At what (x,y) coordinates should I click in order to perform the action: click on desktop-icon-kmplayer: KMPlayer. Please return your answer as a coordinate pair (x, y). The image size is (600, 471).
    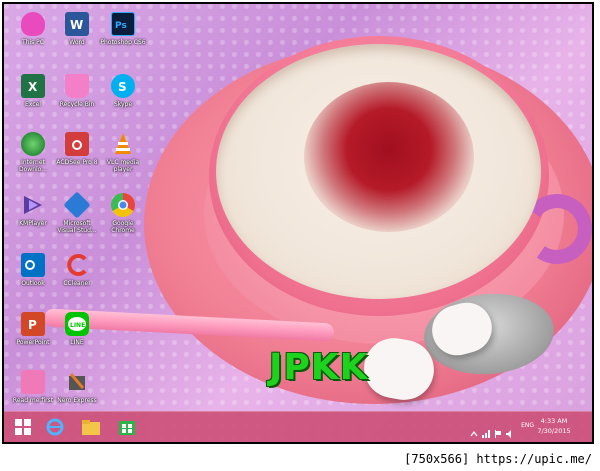
    Looking at the image, I should click on (33, 219).